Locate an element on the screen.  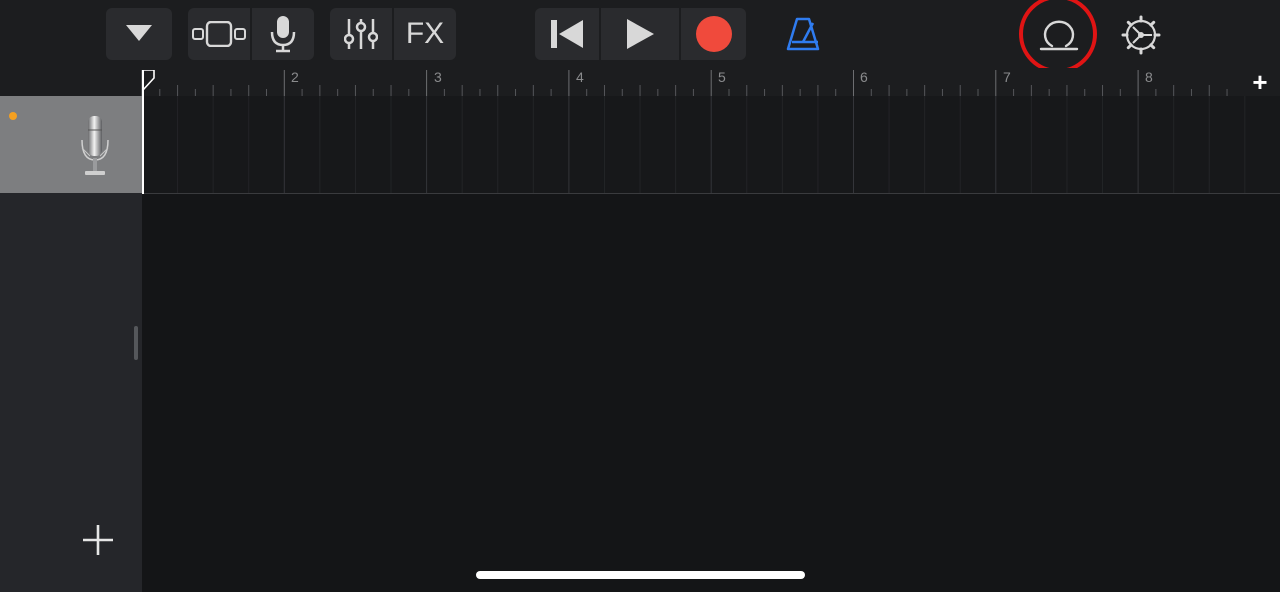
loop-icon is located at coordinates (1059, 35).